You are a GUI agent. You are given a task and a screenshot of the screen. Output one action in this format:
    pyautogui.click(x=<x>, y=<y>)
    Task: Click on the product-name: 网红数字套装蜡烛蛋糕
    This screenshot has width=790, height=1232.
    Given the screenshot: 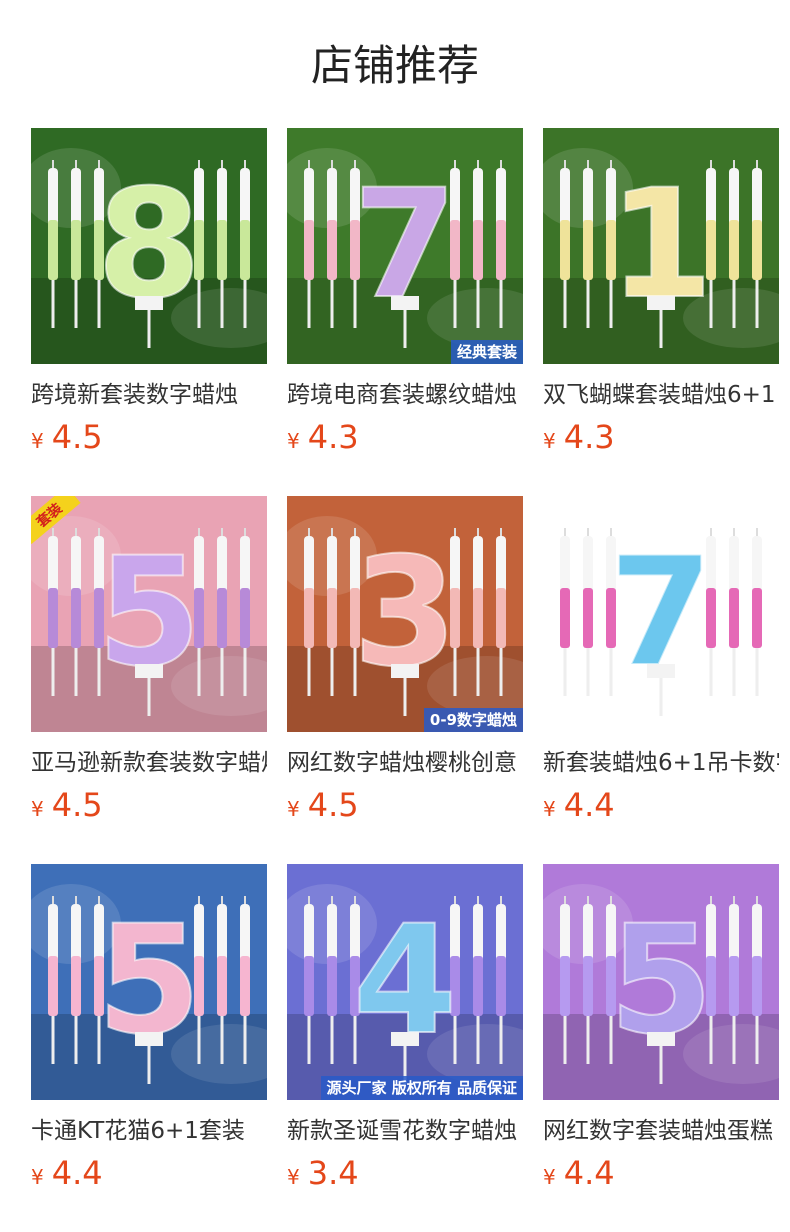 What is the action you would take?
    pyautogui.click(x=661, y=1131)
    